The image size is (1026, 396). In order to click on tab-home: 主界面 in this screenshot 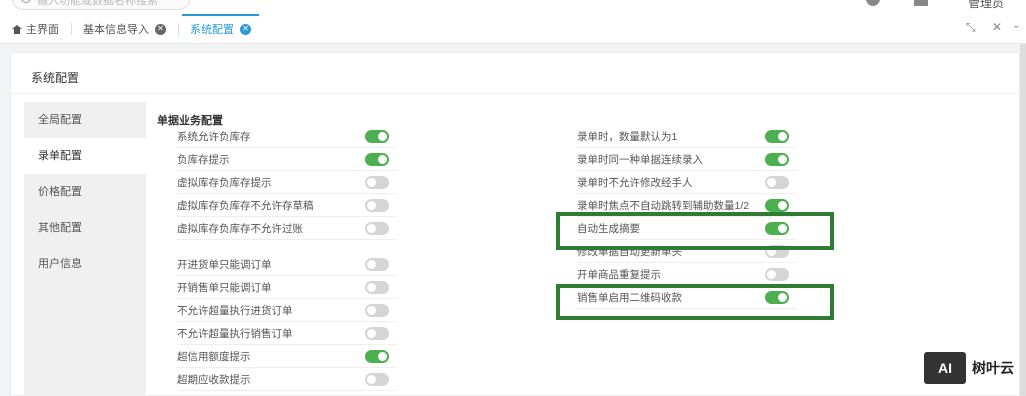, I will do `click(35, 29)`.